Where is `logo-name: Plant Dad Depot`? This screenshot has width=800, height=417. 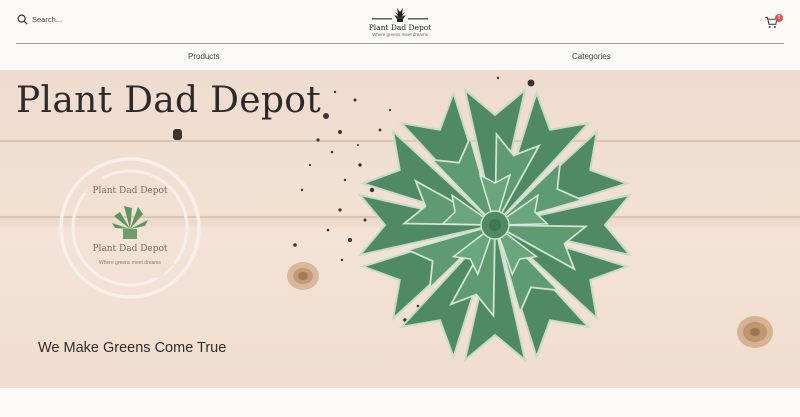 logo-name: Plant Dad Depot is located at coordinates (400, 27).